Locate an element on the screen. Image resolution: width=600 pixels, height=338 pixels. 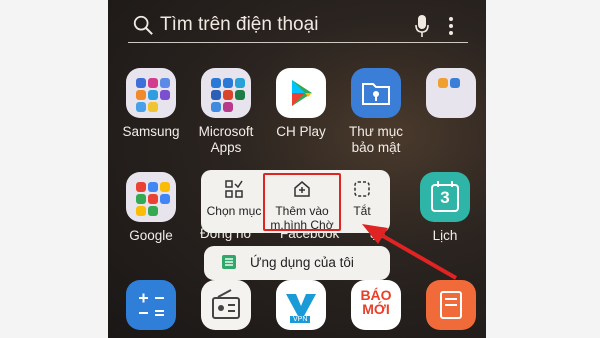
highlight-box is located at coordinates (302, 202).